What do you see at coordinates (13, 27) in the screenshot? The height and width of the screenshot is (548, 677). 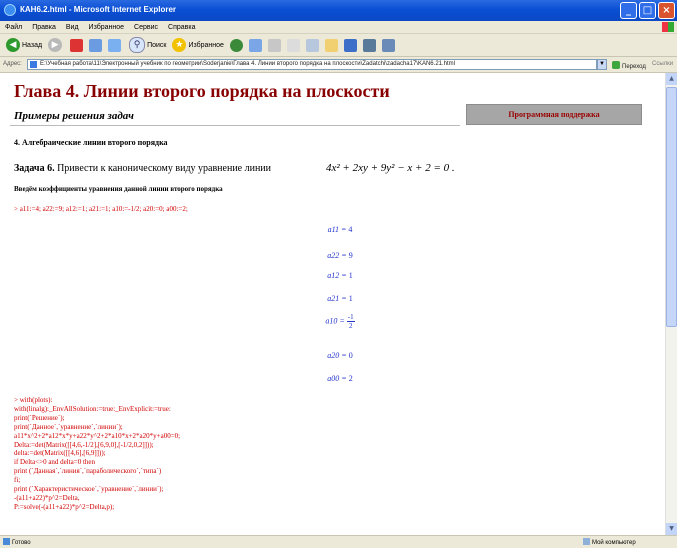 I see `menu-file: Файл` at bounding box center [13, 27].